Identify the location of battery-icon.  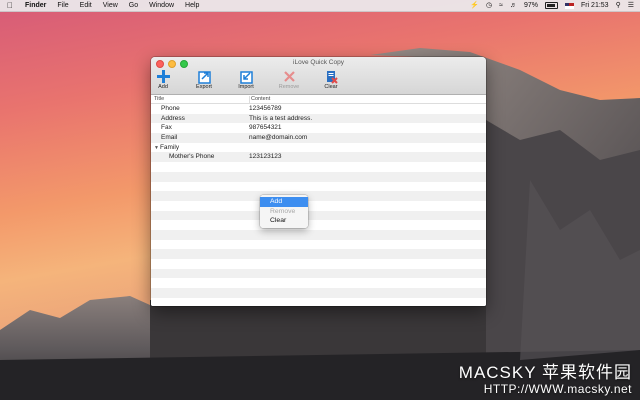
(551, 5).